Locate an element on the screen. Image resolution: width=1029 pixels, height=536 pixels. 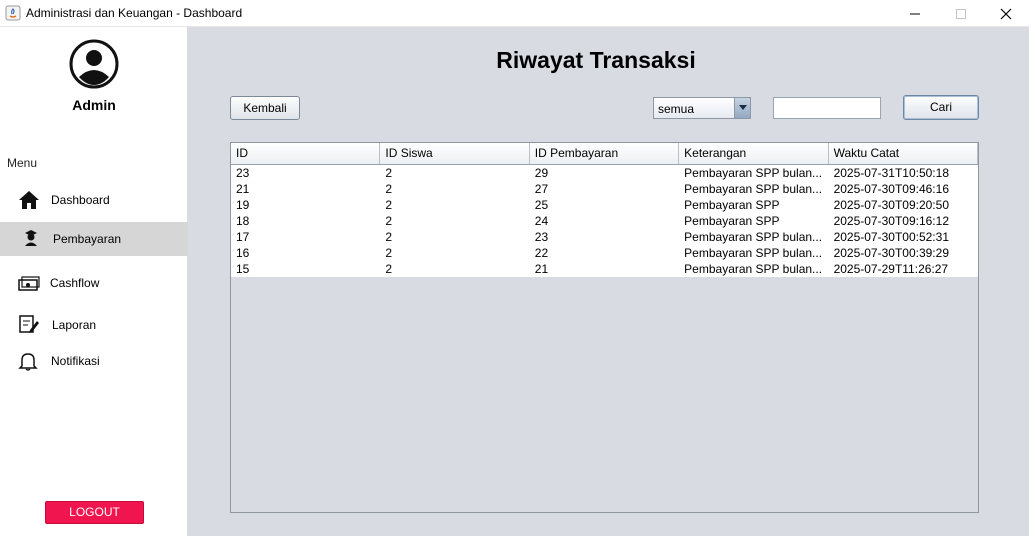
table-cell: 22 is located at coordinates (541, 253).